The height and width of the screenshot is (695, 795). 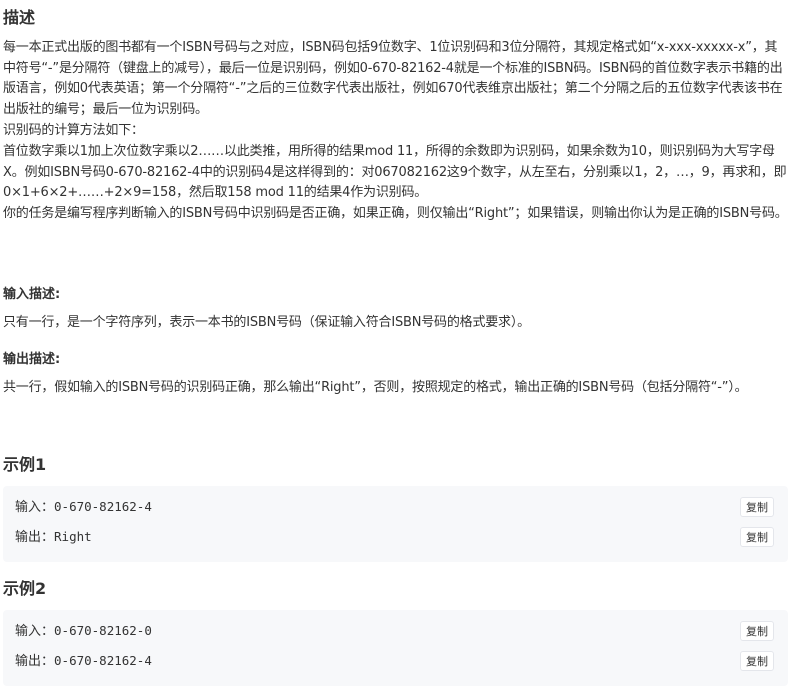 What do you see at coordinates (757, 537) in the screenshot?
I see `example-1-output-copy-button: 复制` at bounding box center [757, 537].